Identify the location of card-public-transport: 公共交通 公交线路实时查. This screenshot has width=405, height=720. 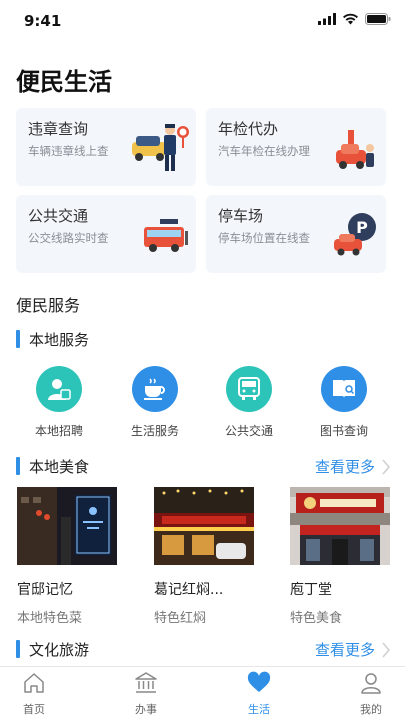
(106, 234).